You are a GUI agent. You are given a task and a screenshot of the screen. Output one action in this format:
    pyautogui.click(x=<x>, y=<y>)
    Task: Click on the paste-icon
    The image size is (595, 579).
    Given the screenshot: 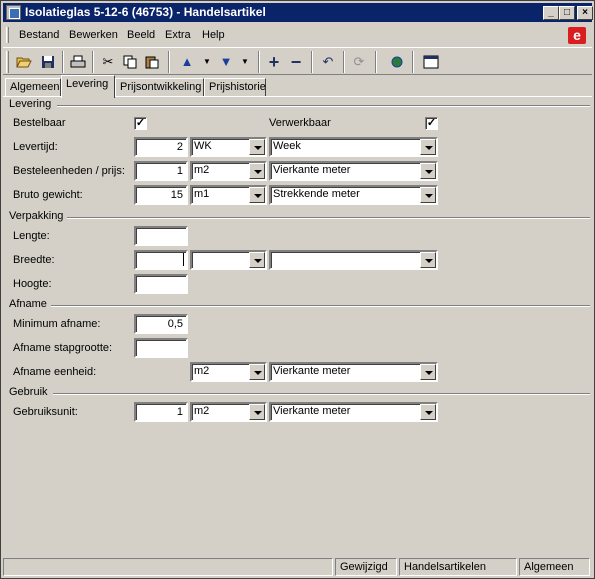 What is the action you would take?
    pyautogui.click(x=152, y=62)
    